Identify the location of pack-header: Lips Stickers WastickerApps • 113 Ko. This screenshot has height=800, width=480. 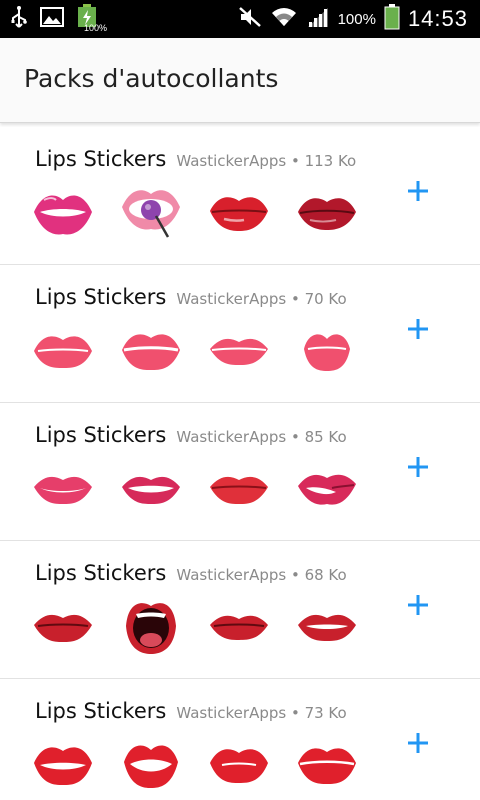
(195, 159).